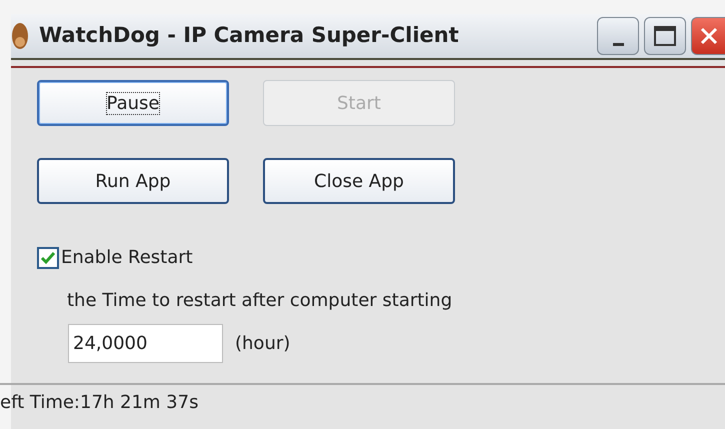 The width and height of the screenshot is (725, 429). Describe the element at coordinates (618, 36) in the screenshot. I see `minimize-button` at that location.